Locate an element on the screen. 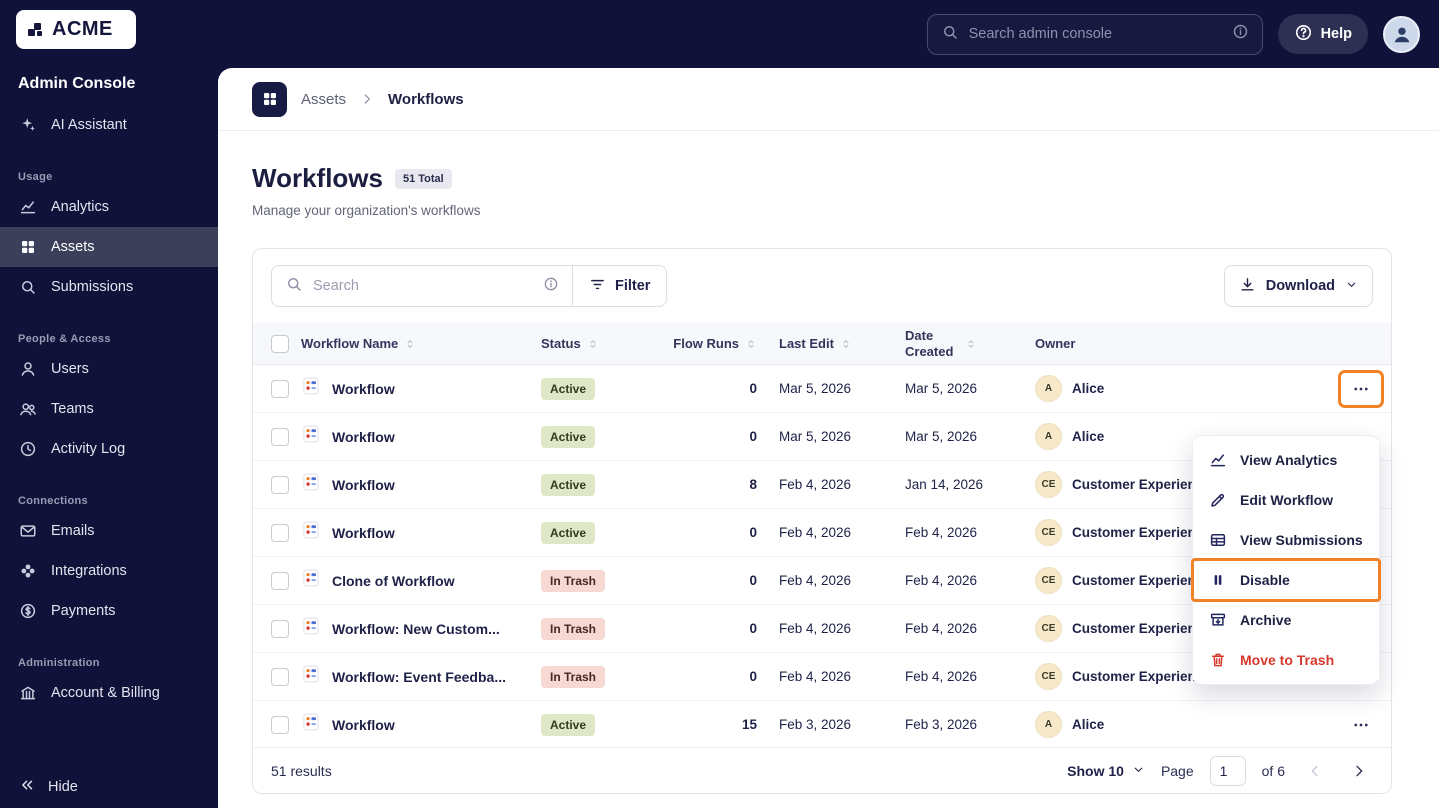 The width and height of the screenshot is (1439, 808). page-size-select: Show 10 is located at coordinates (1106, 771).